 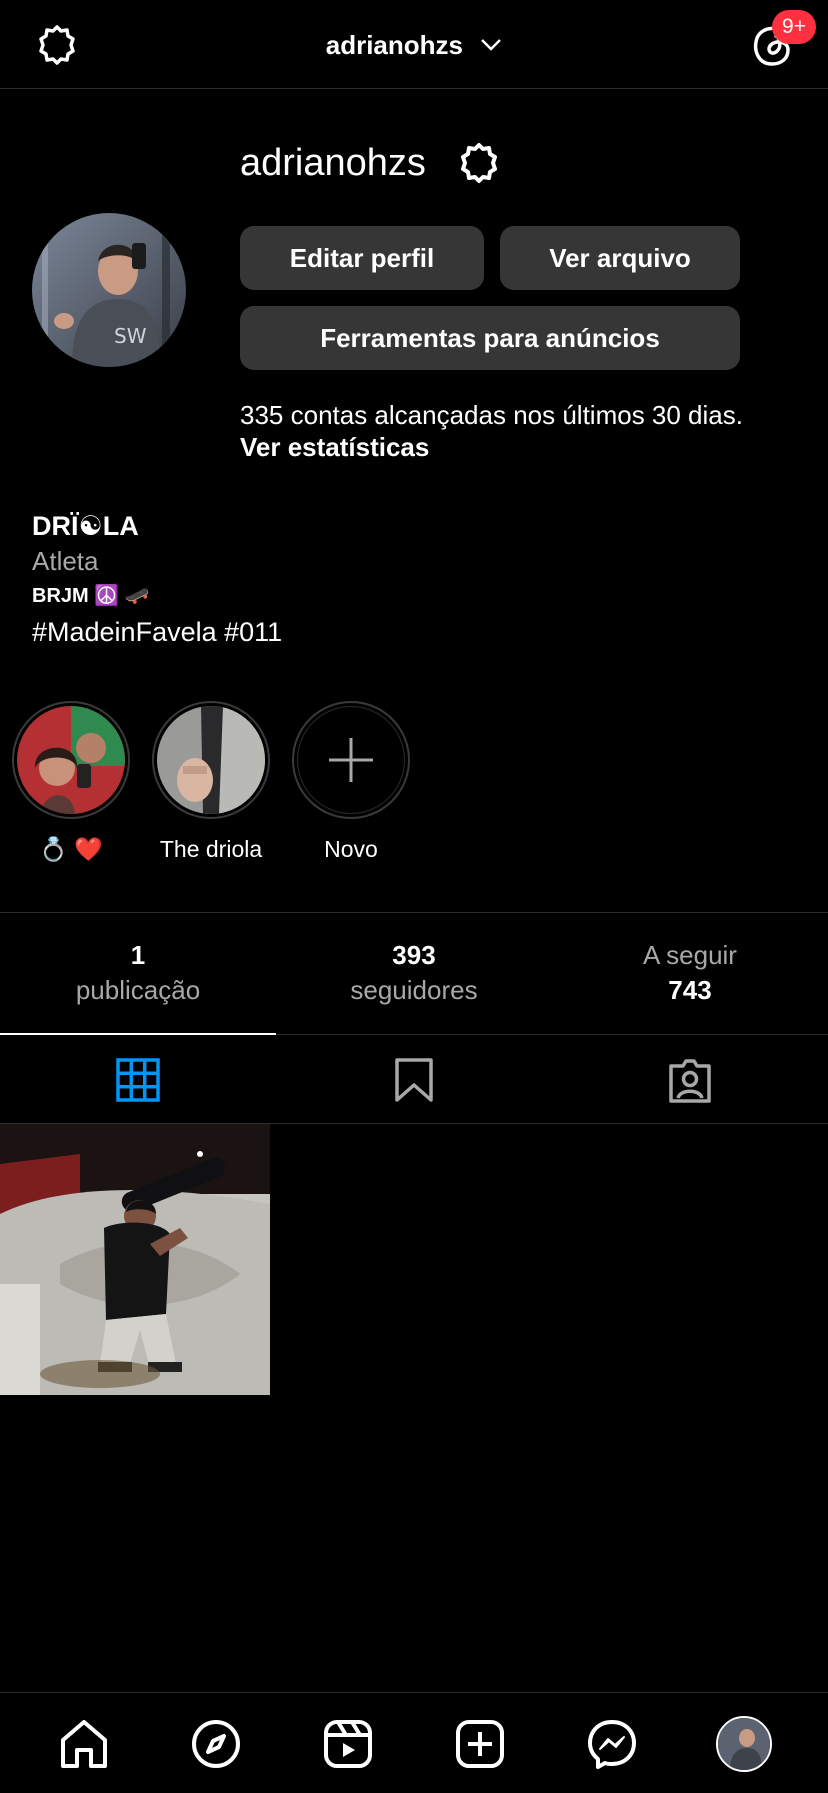 I want to click on followers-count: 393 seguidores, so click(x=414, y=973).